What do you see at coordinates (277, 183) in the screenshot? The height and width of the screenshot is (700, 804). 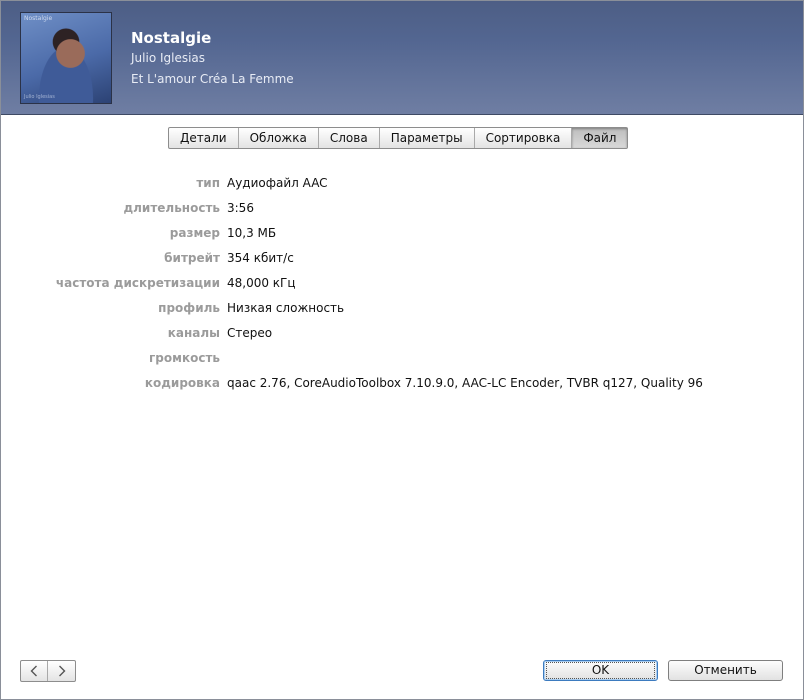 I see `field-value: Аудиофайл AAC` at bounding box center [277, 183].